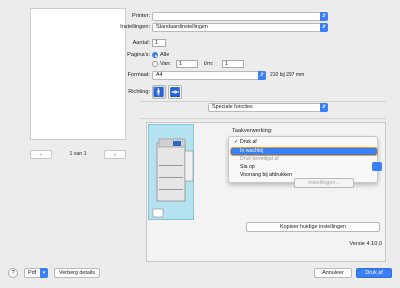  What do you see at coordinates (236, 142) in the screenshot?
I see `checkmark-icon: ✓` at bounding box center [236, 142].